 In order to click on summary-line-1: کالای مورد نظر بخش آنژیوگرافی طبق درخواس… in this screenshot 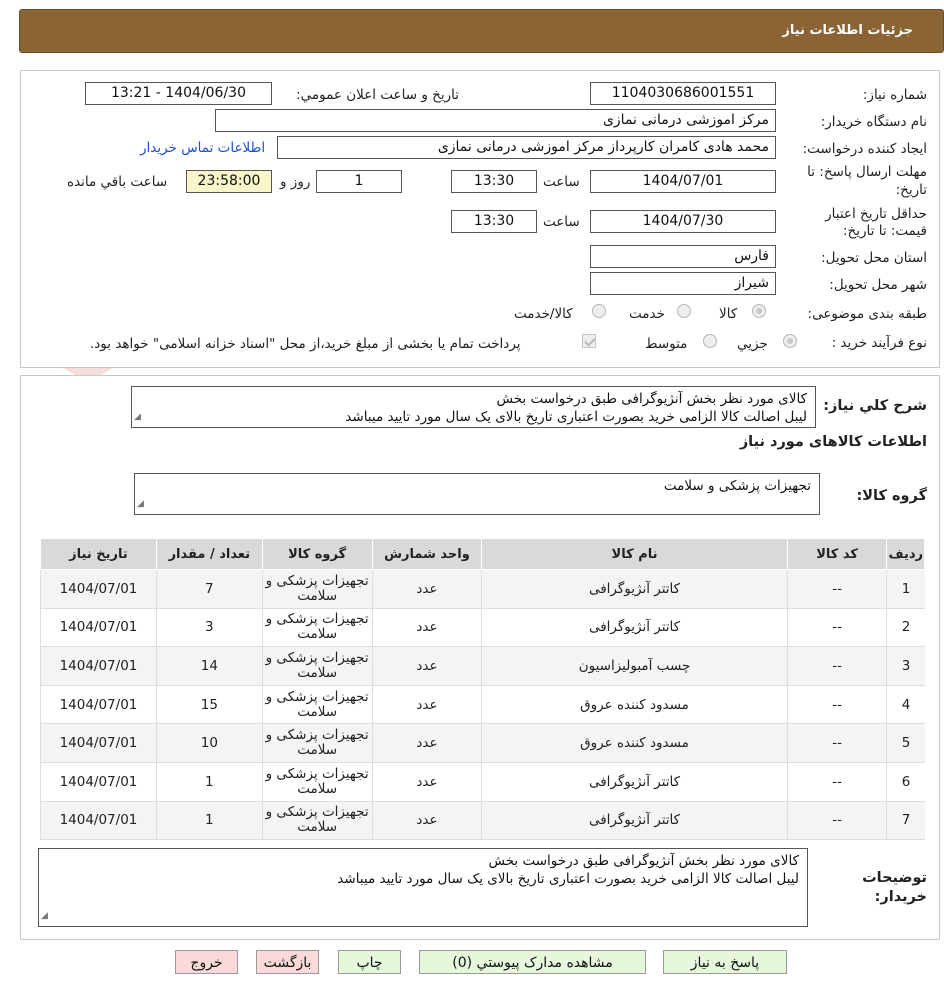, I will do `click(652, 399)`.